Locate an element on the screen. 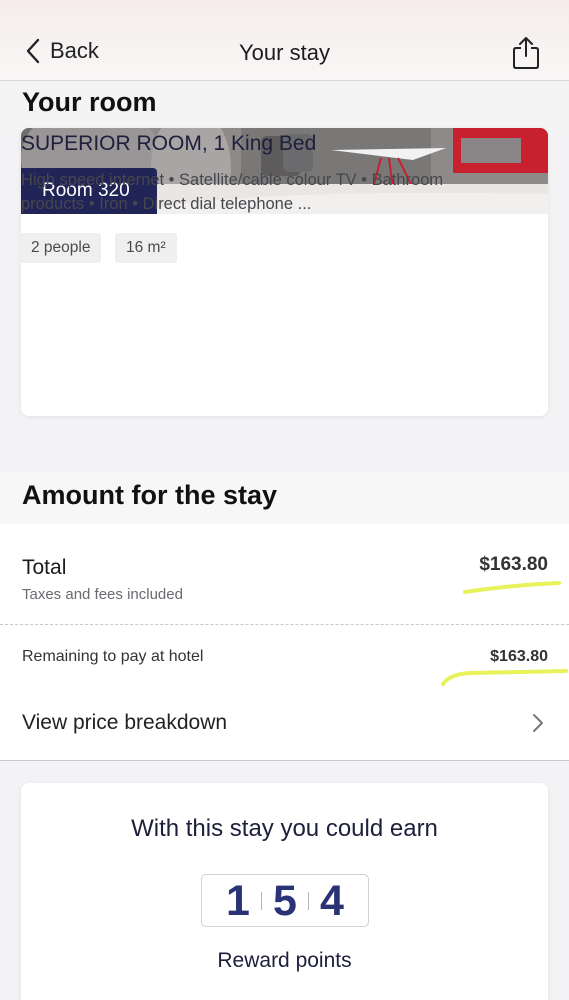 The image size is (569, 1000). total-highlight-mark is located at coordinates (512, 587).